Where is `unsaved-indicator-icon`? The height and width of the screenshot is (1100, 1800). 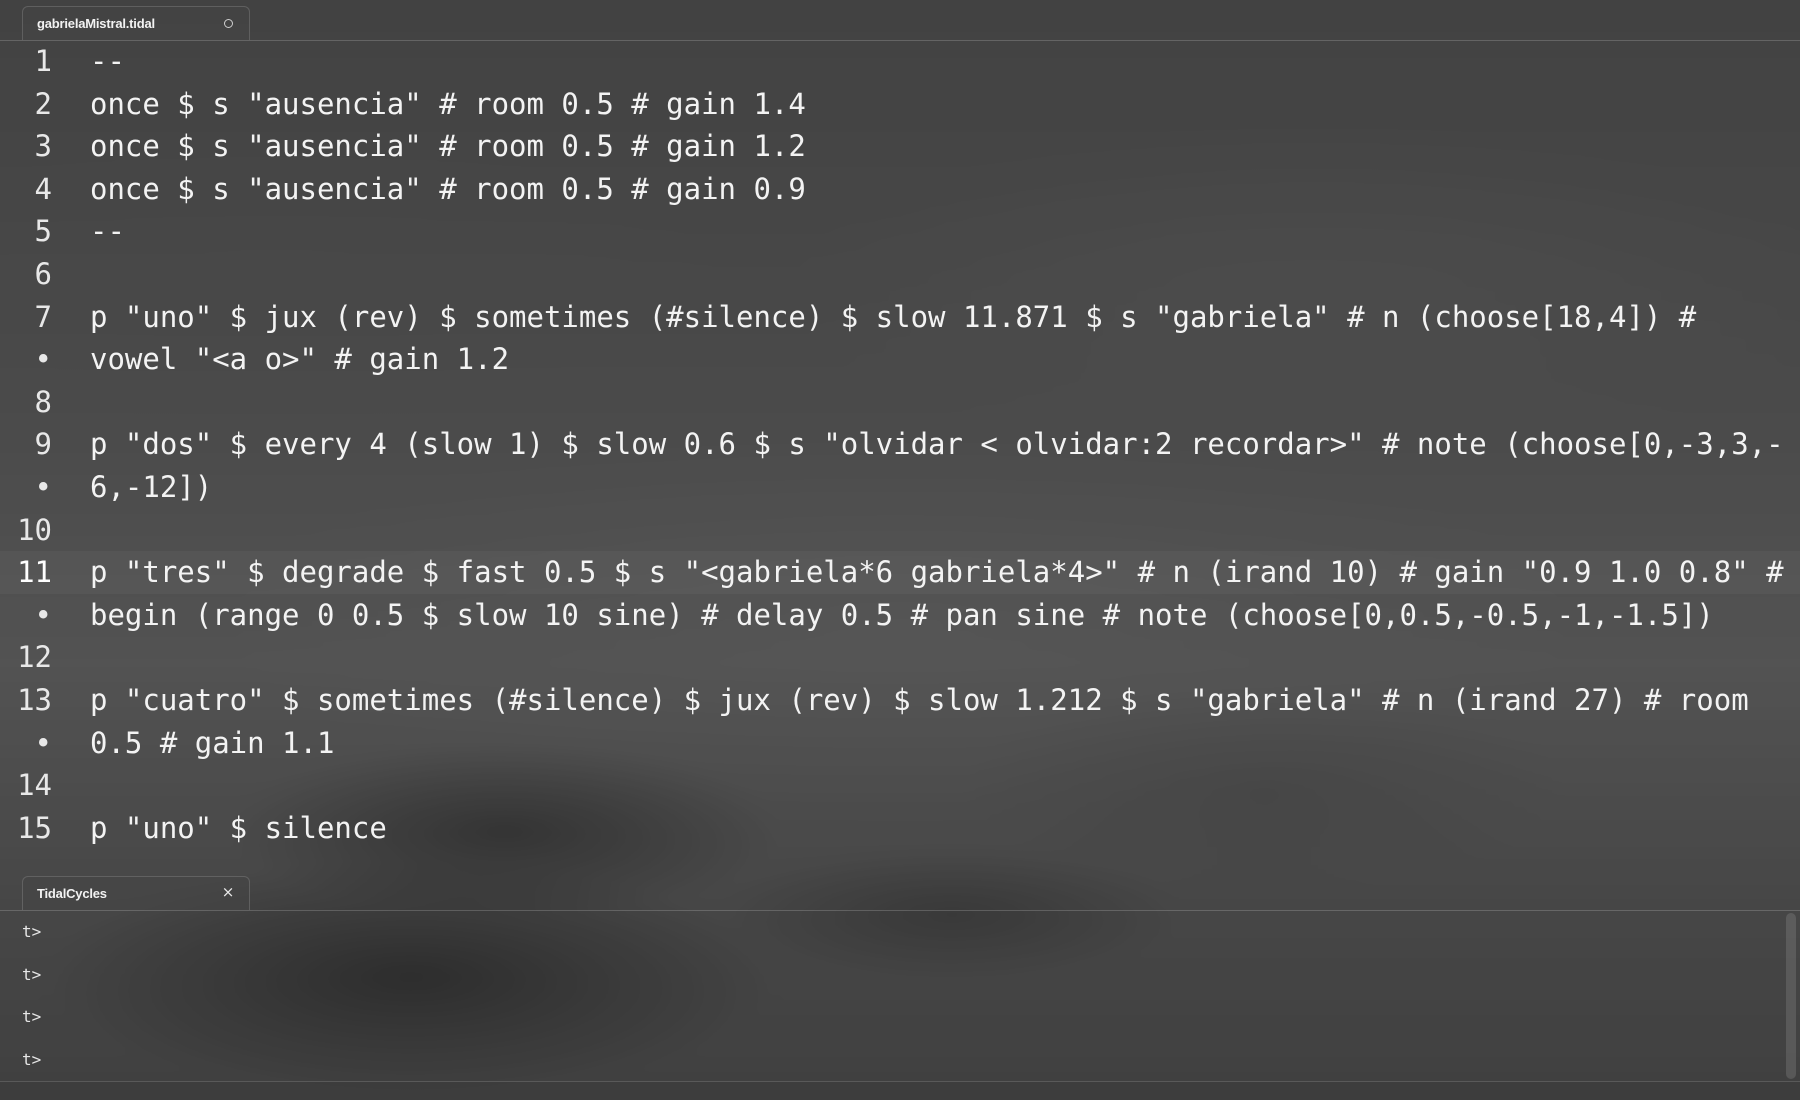
unsaved-indicator-icon is located at coordinates (228, 23).